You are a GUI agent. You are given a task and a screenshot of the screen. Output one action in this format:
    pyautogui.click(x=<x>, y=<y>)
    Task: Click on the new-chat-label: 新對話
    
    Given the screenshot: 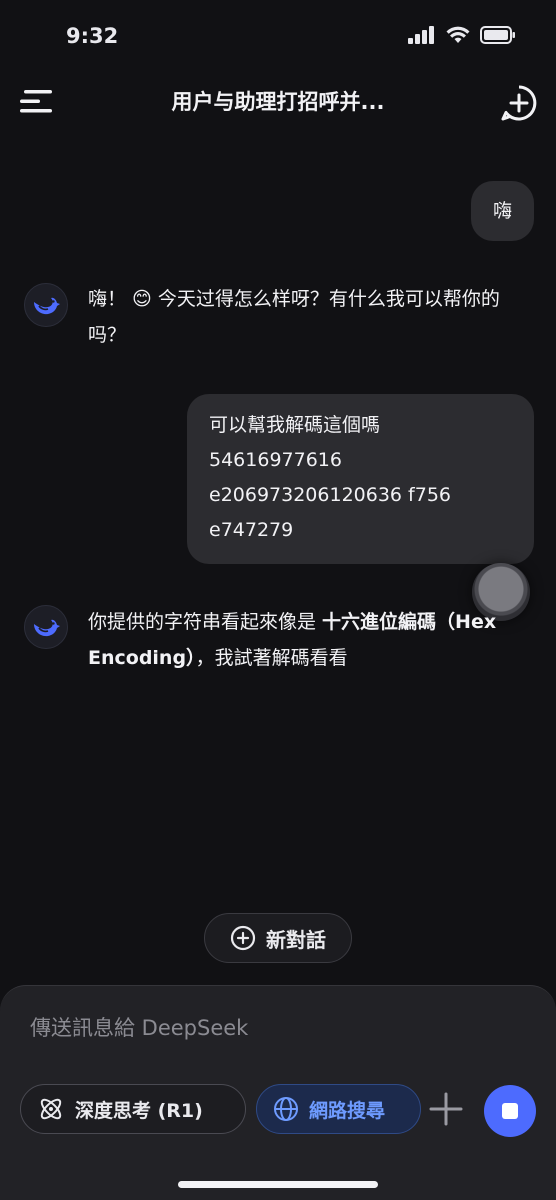 What is the action you would take?
    pyautogui.click(x=296, y=939)
    